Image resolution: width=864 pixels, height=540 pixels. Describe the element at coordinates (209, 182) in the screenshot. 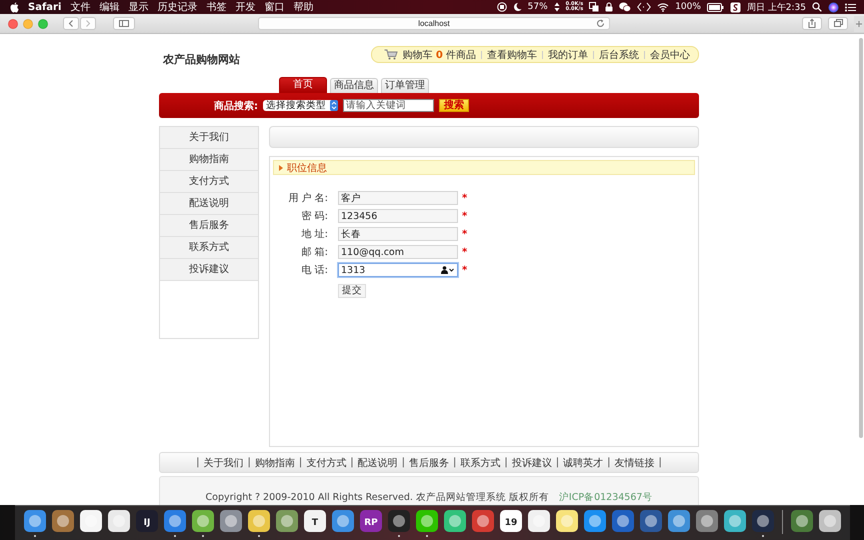

I see `sidebar-item: 支付方式` at that location.